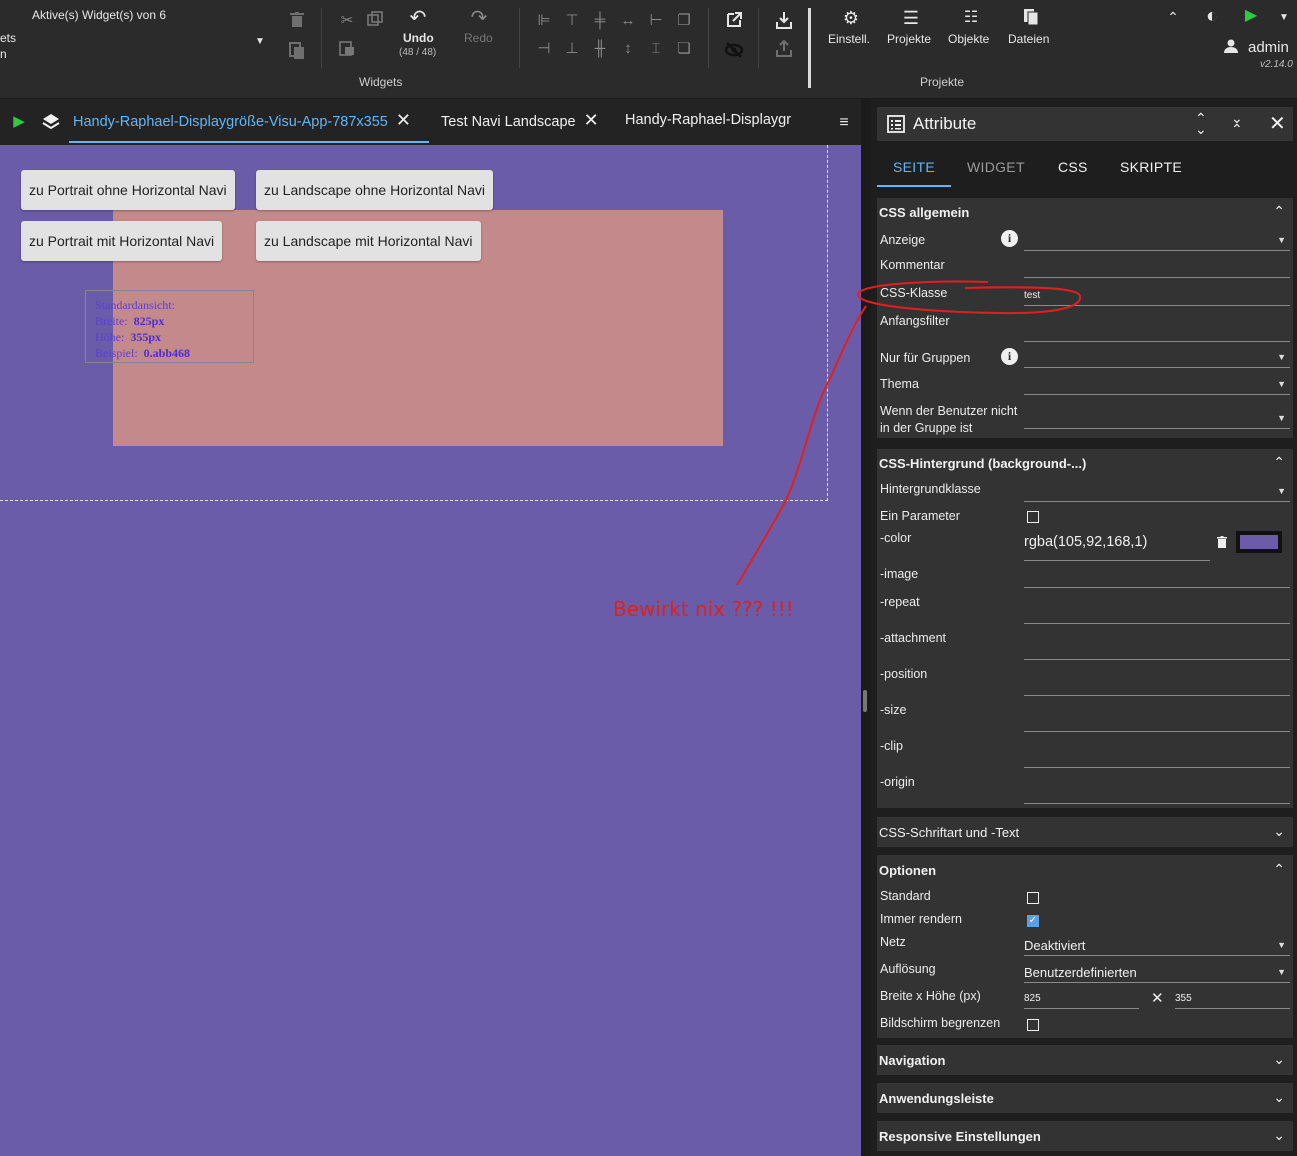  Describe the element at coordinates (375, 21) in the screenshot. I see `copy-icon` at that location.